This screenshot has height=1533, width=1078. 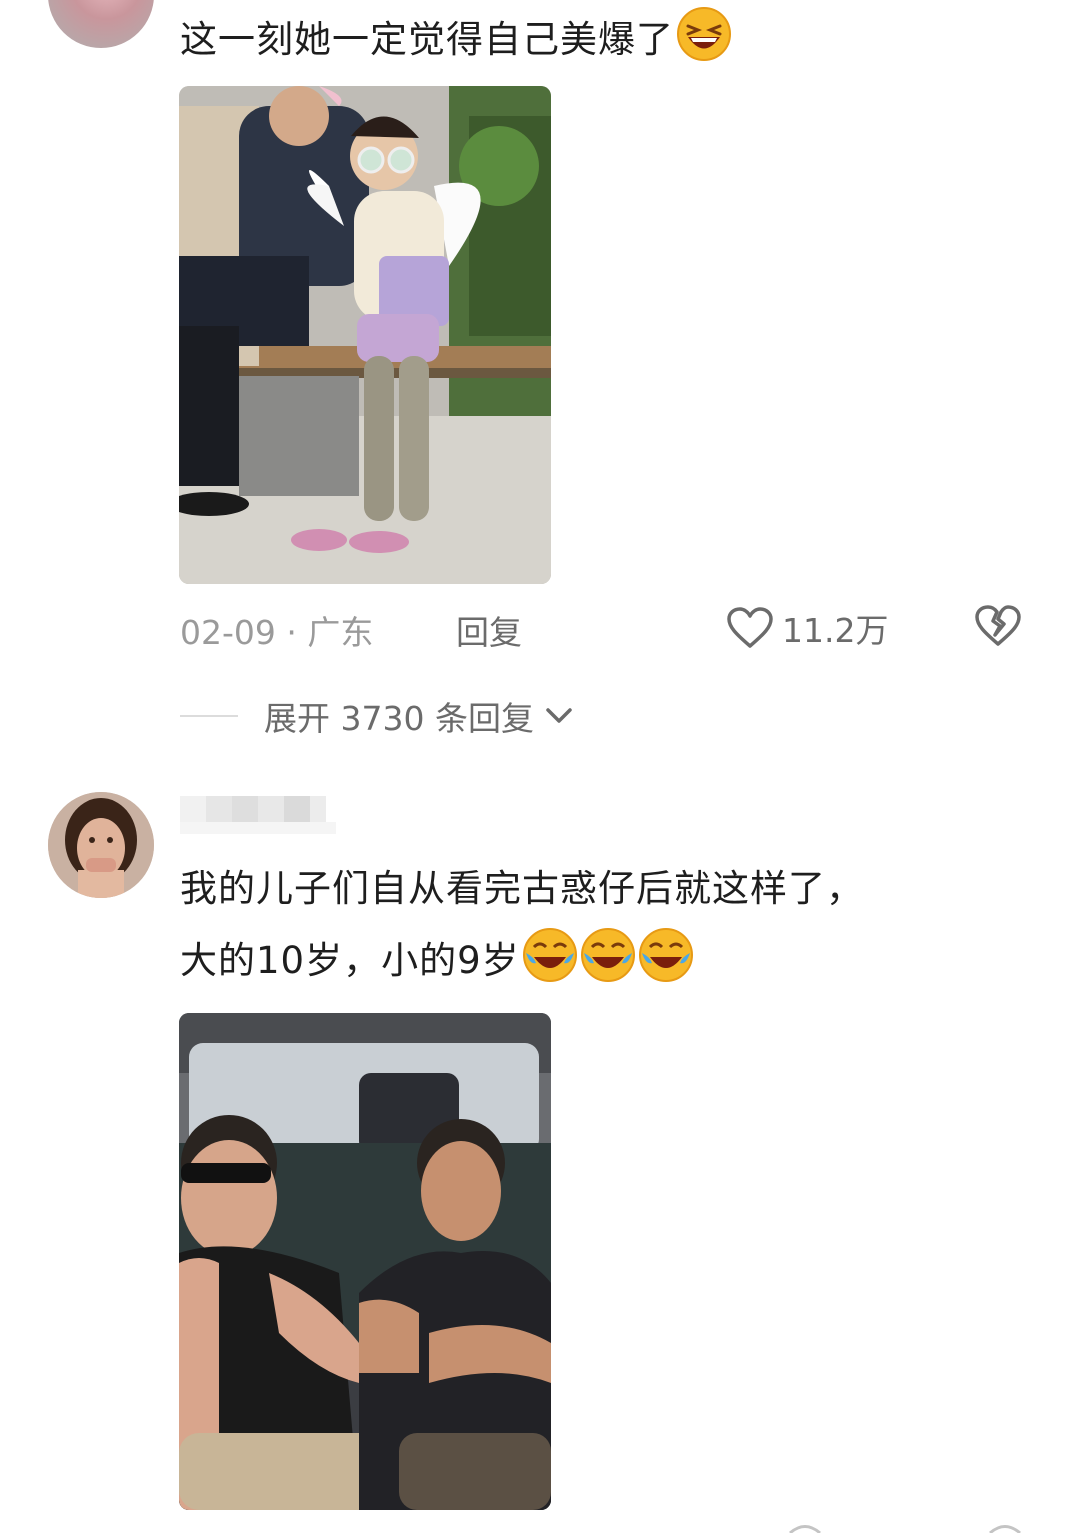 I want to click on expand-replies-button: 展开 3730 条回复, so click(x=378, y=716).